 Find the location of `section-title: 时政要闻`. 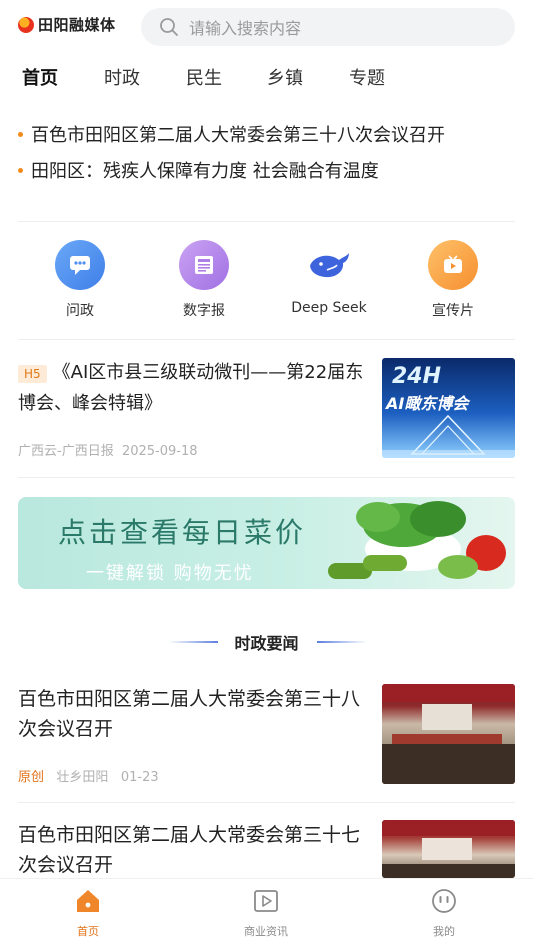

section-title: 时政要闻 is located at coordinates (266, 643).